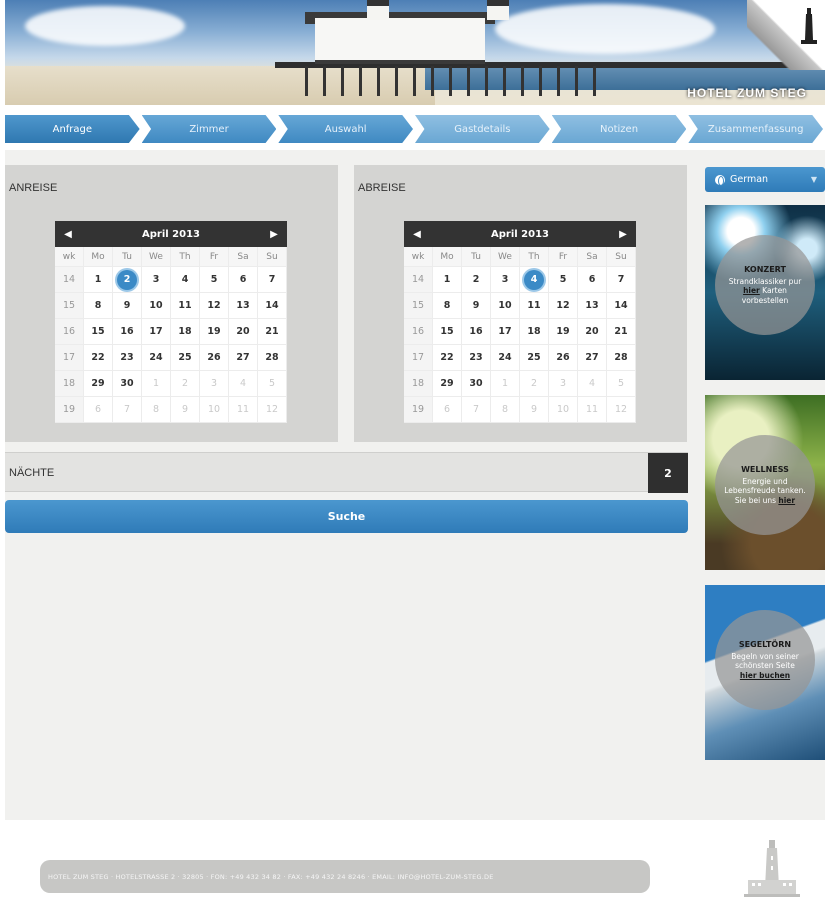  Describe the element at coordinates (765, 675) in the screenshot. I see `promo-link: hier buchen` at that location.